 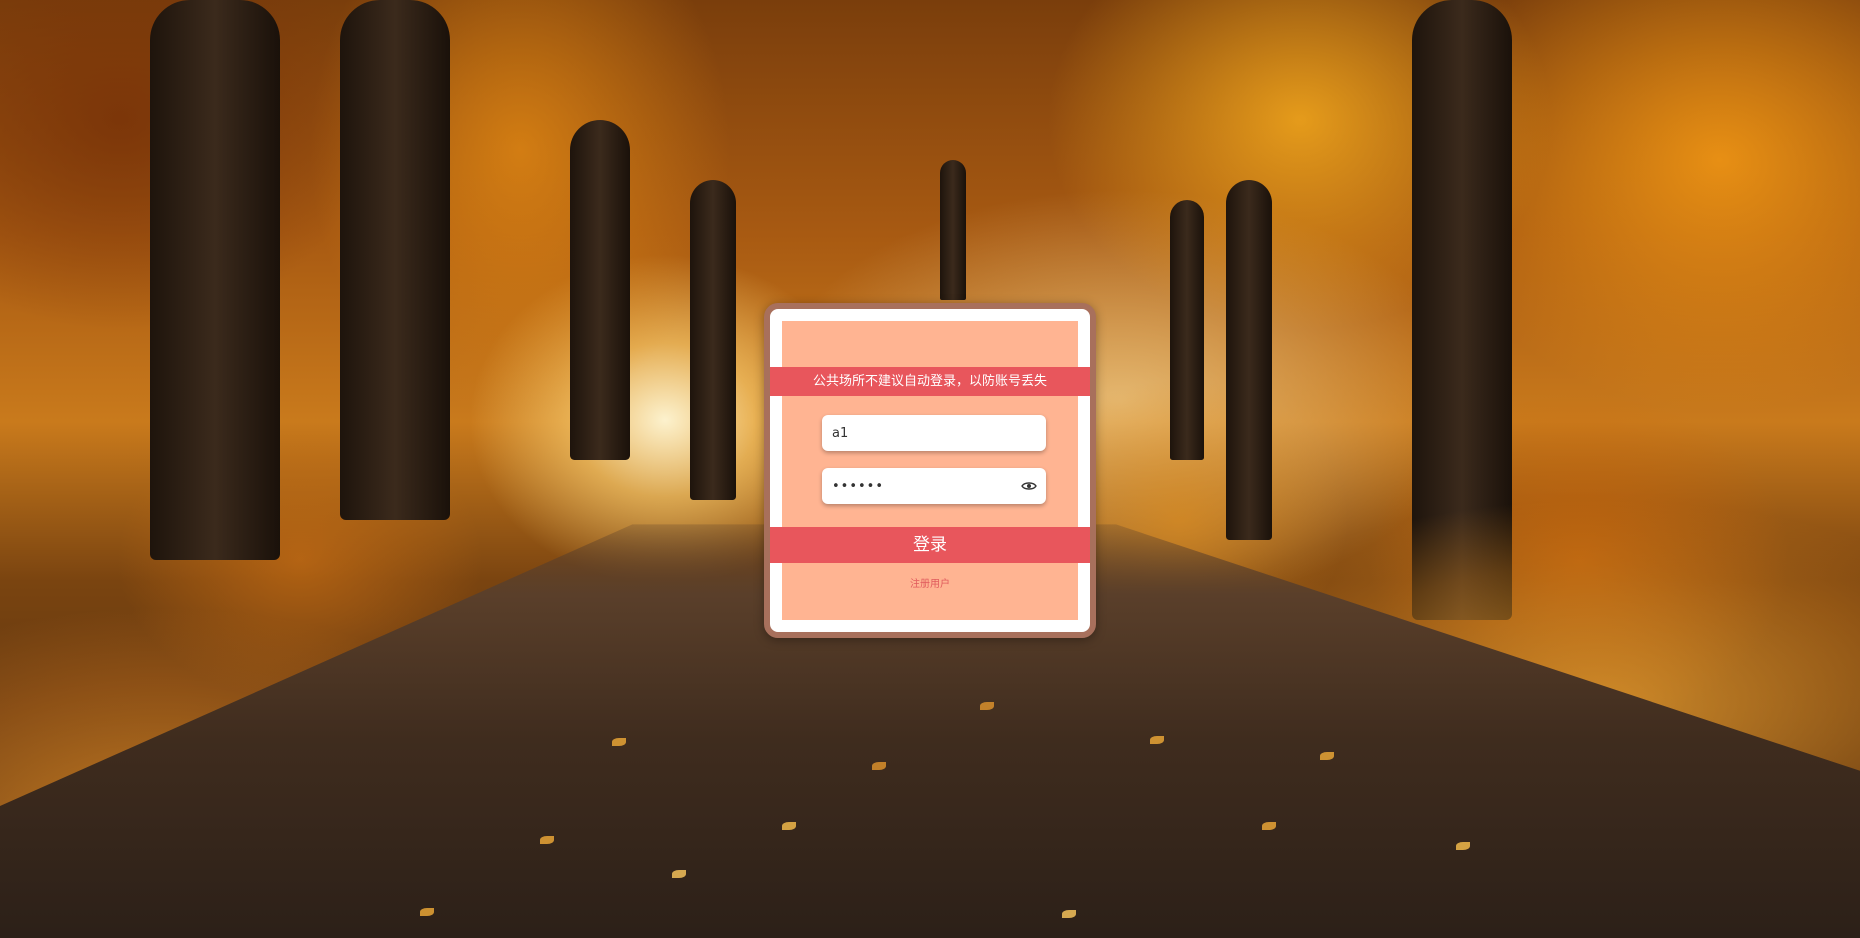 I want to click on login-button: 登录, so click(x=930, y=545).